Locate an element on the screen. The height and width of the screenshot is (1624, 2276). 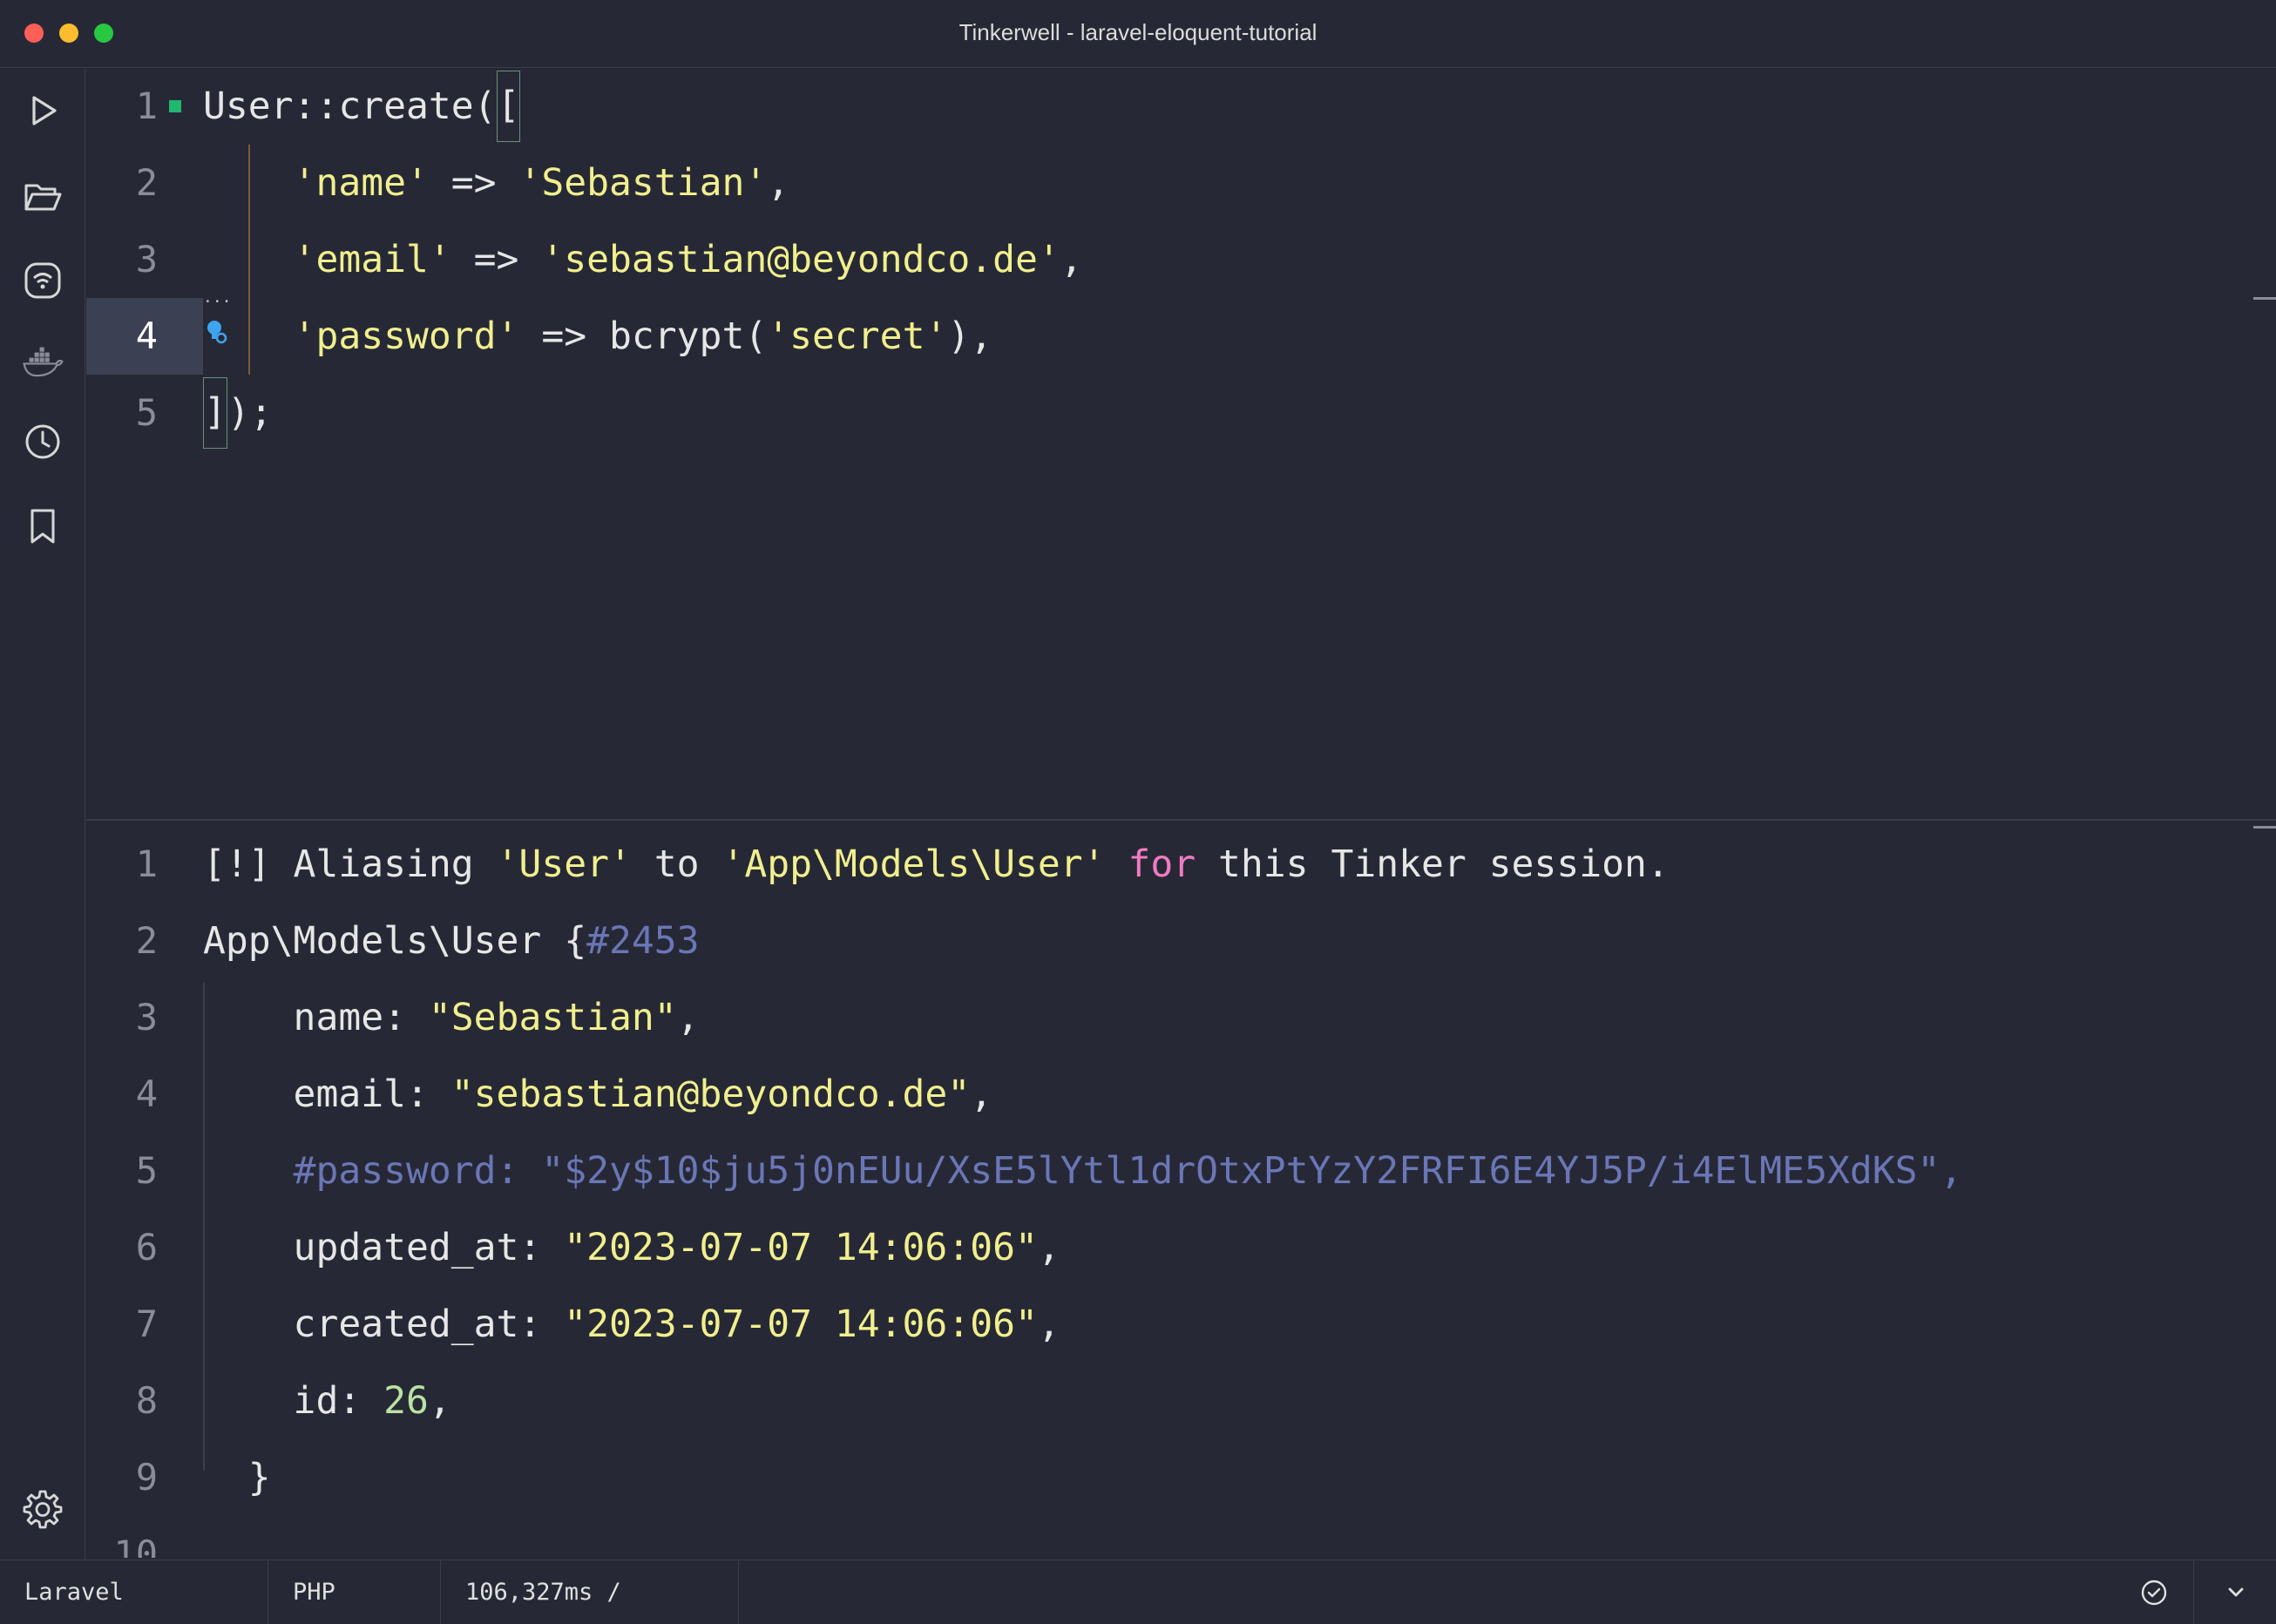
line-number: 9 is located at coordinates (147, 1477).